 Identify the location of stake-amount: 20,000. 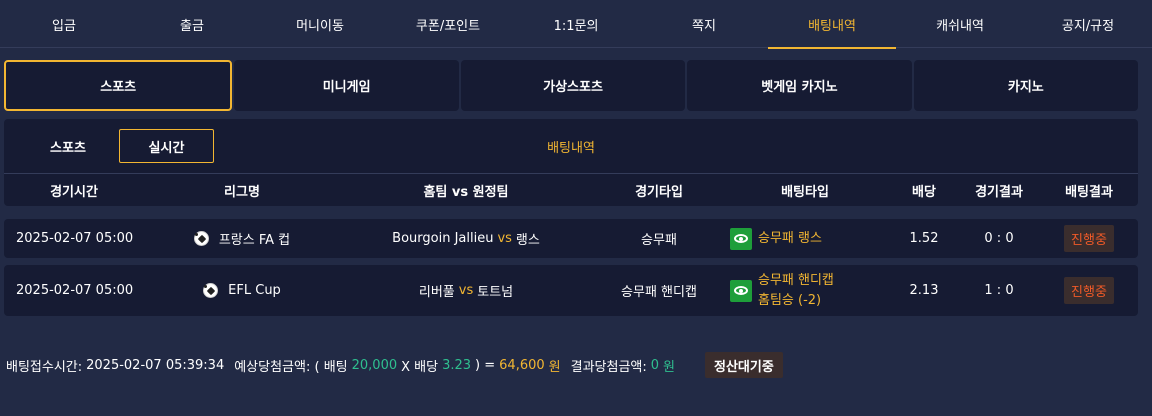
(374, 365).